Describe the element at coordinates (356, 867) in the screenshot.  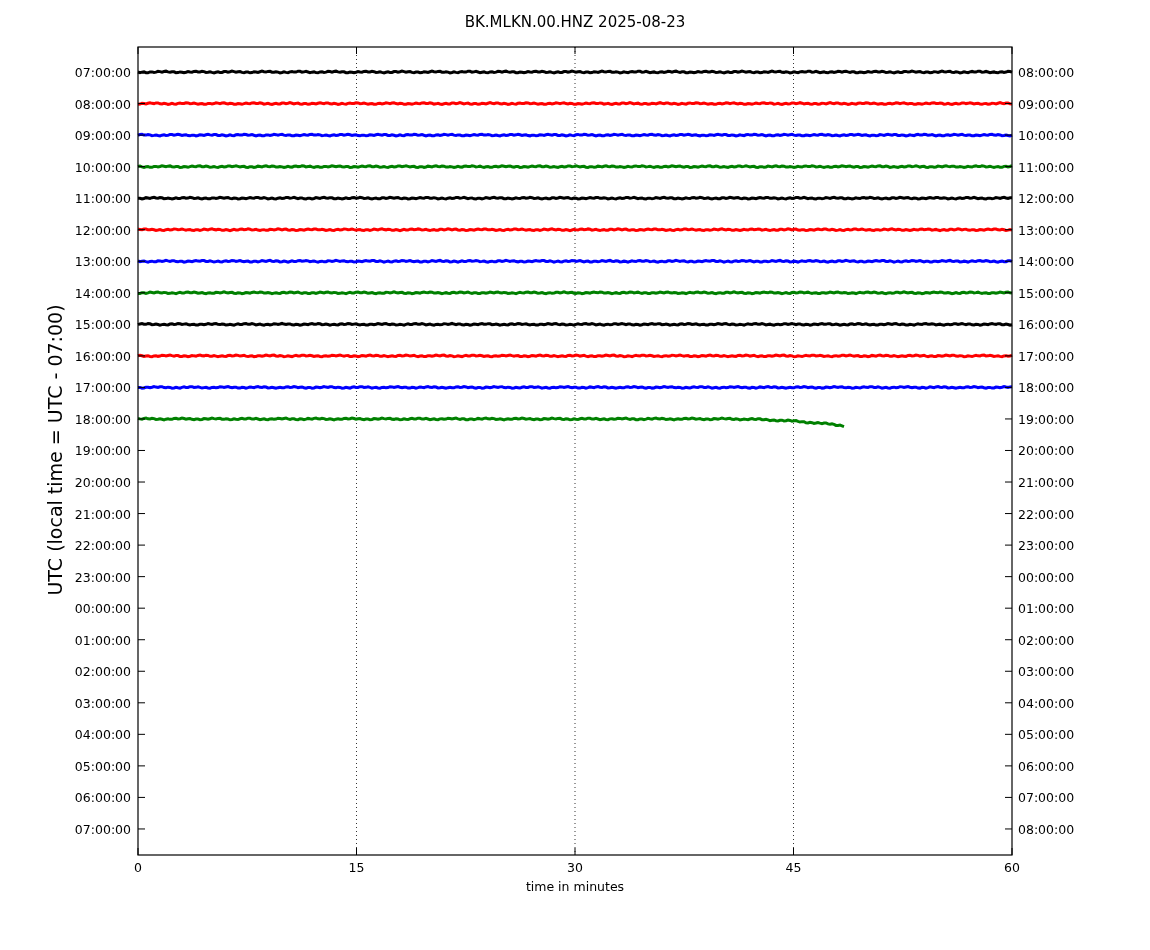
I see `x-tick-label: 15` at that location.